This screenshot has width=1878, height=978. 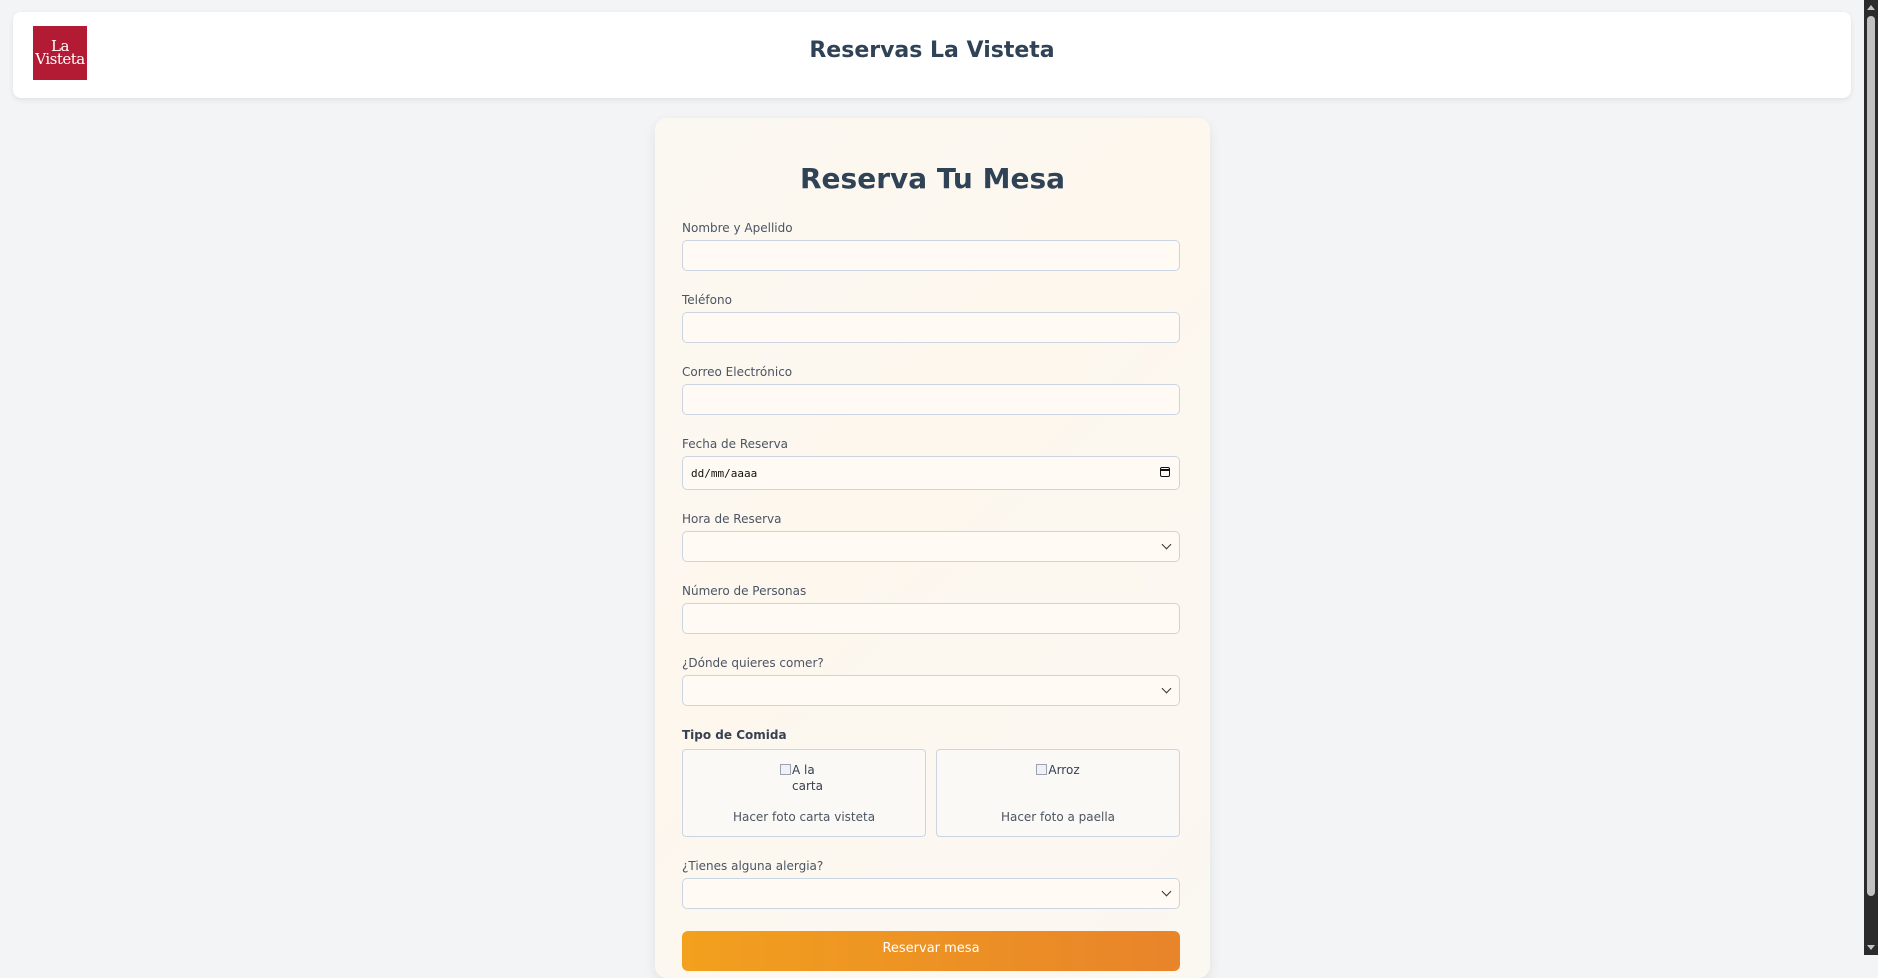 What do you see at coordinates (807, 778) in the screenshot?
I see `image-alt-text: A la carta` at bounding box center [807, 778].